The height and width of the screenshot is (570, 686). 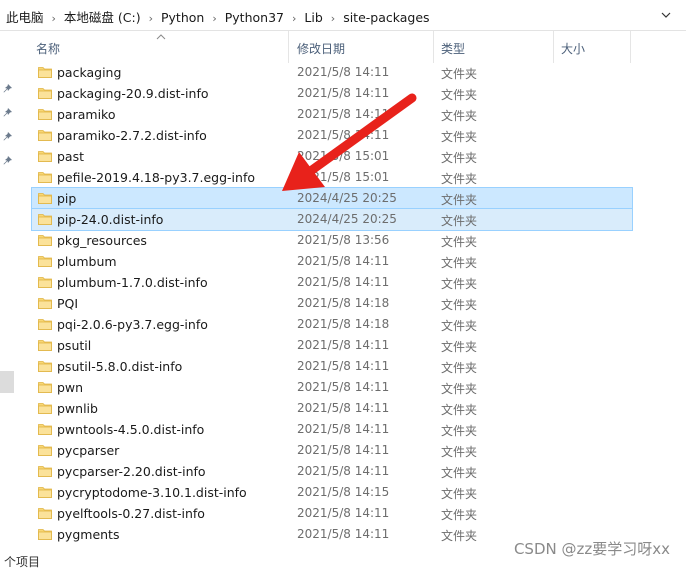 What do you see at coordinates (70, 387) in the screenshot?
I see `file-name: pwn` at bounding box center [70, 387].